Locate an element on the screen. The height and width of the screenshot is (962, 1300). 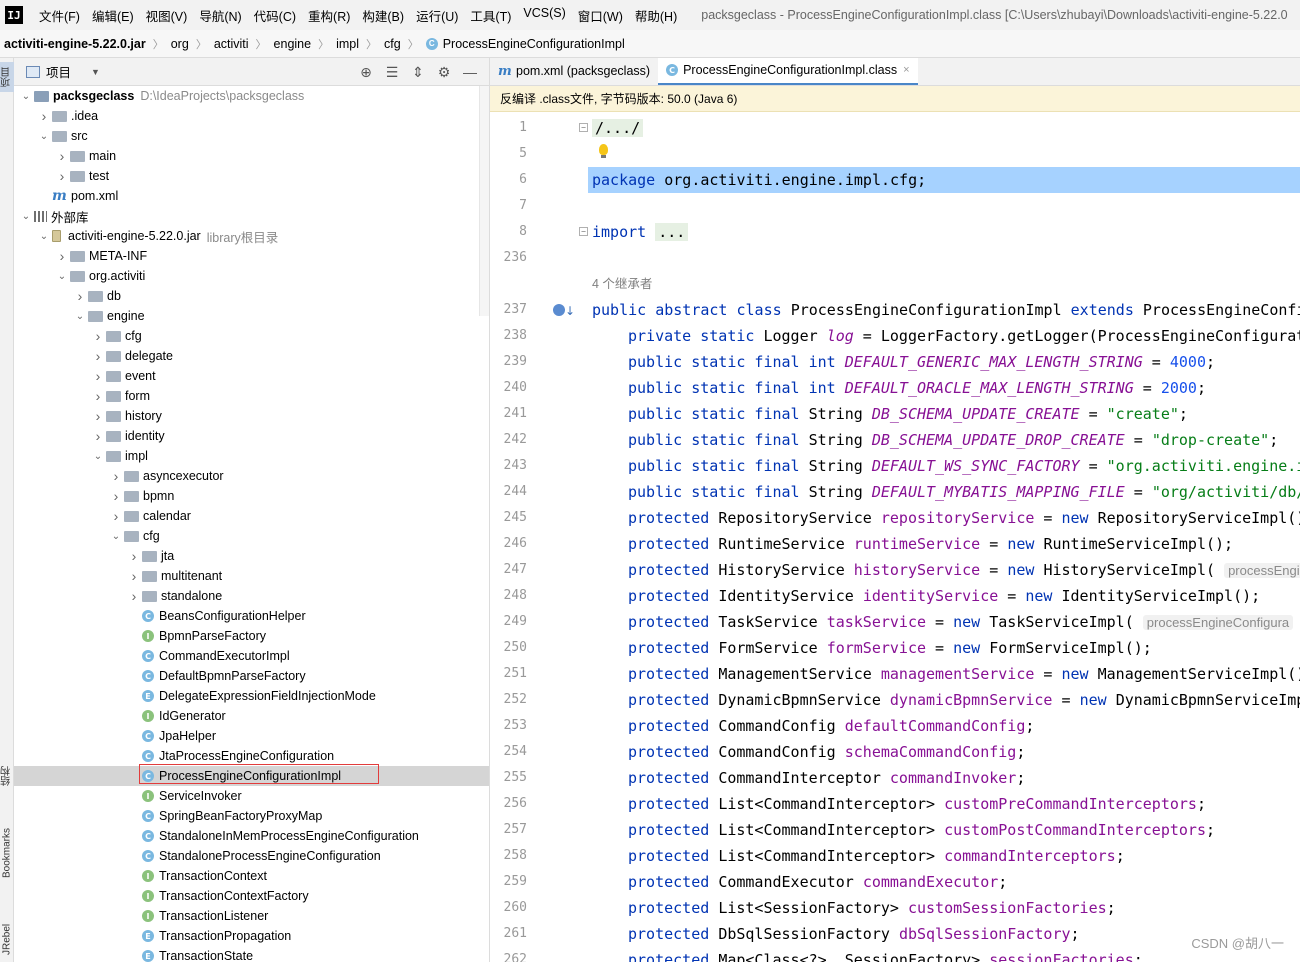
gear-icon: ⚙ is located at coordinates (444, 72).